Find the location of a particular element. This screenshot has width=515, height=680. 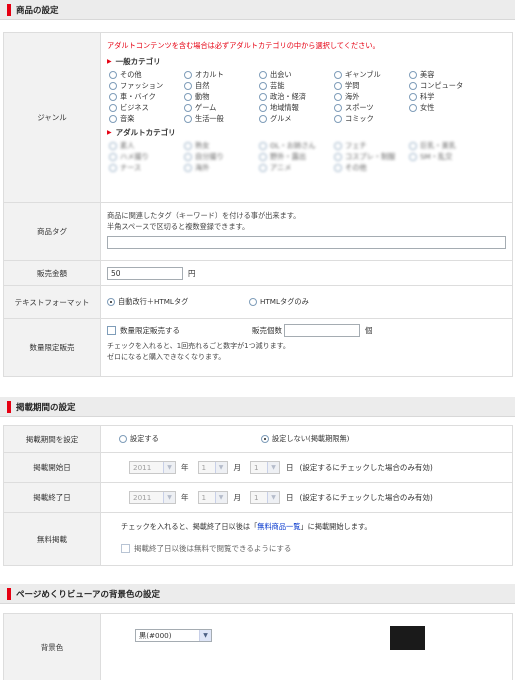

free-products-link: 無料商品一覧 is located at coordinates (278, 526).